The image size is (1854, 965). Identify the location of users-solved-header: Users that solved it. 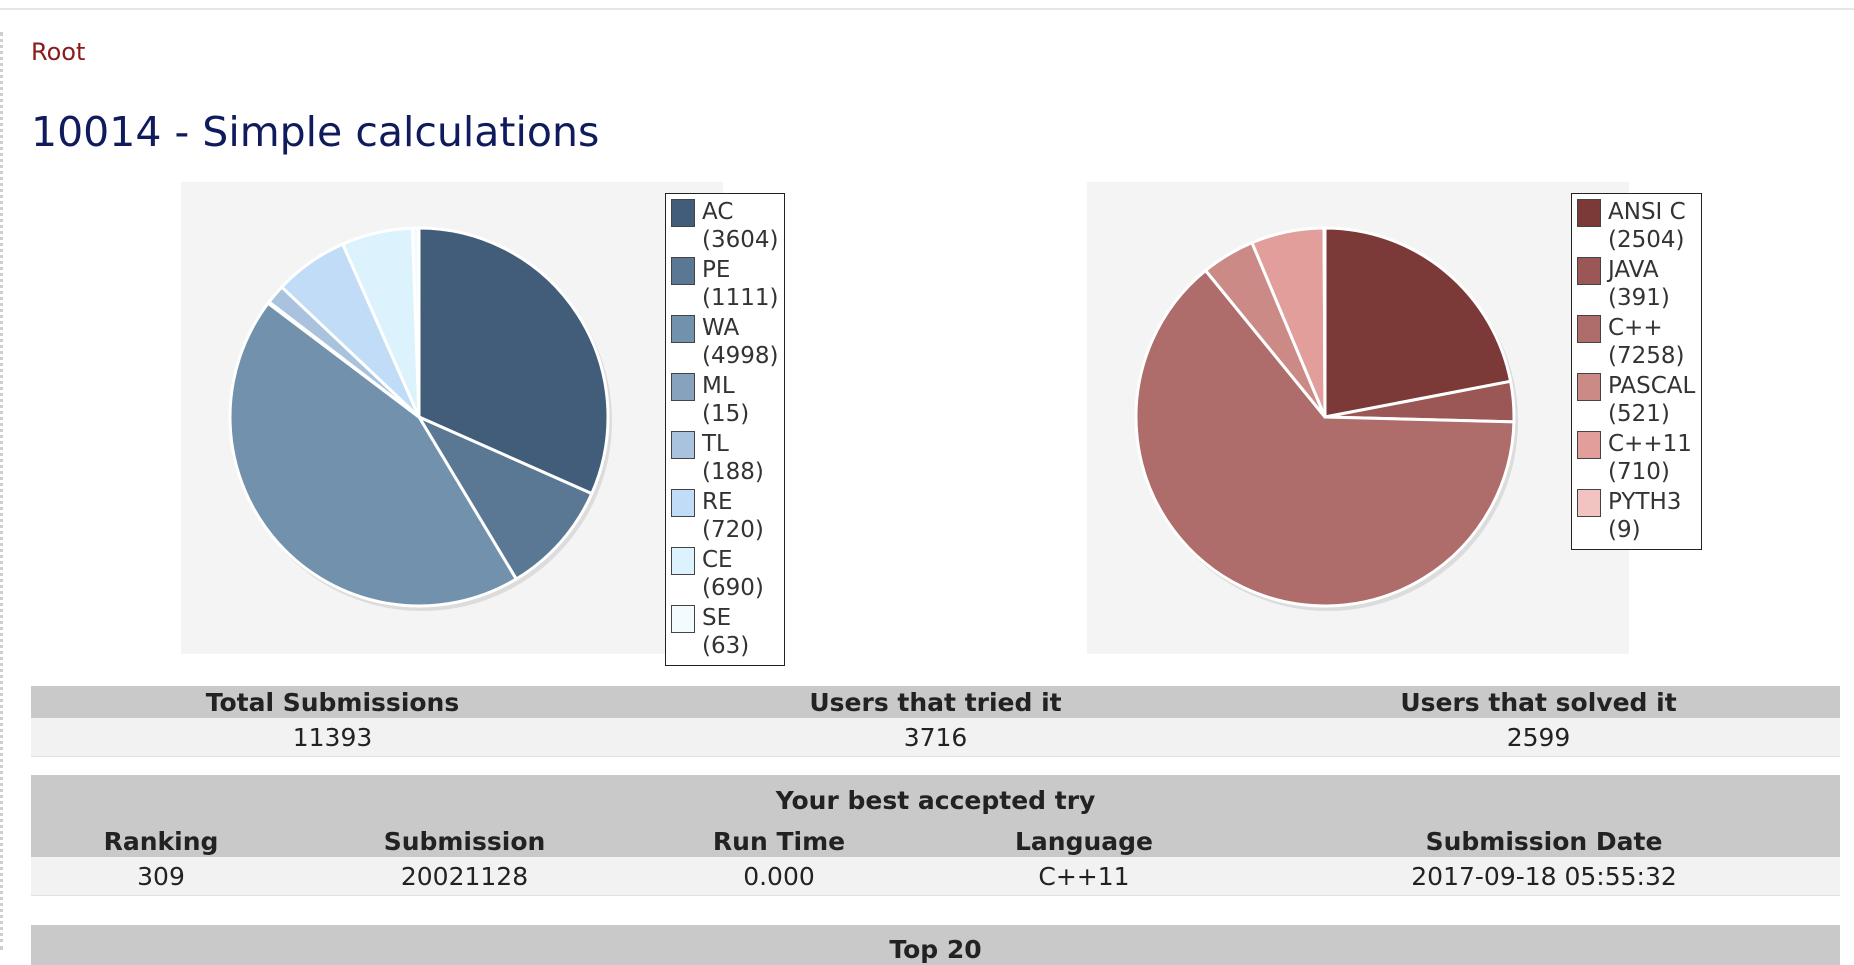
(1538, 702).